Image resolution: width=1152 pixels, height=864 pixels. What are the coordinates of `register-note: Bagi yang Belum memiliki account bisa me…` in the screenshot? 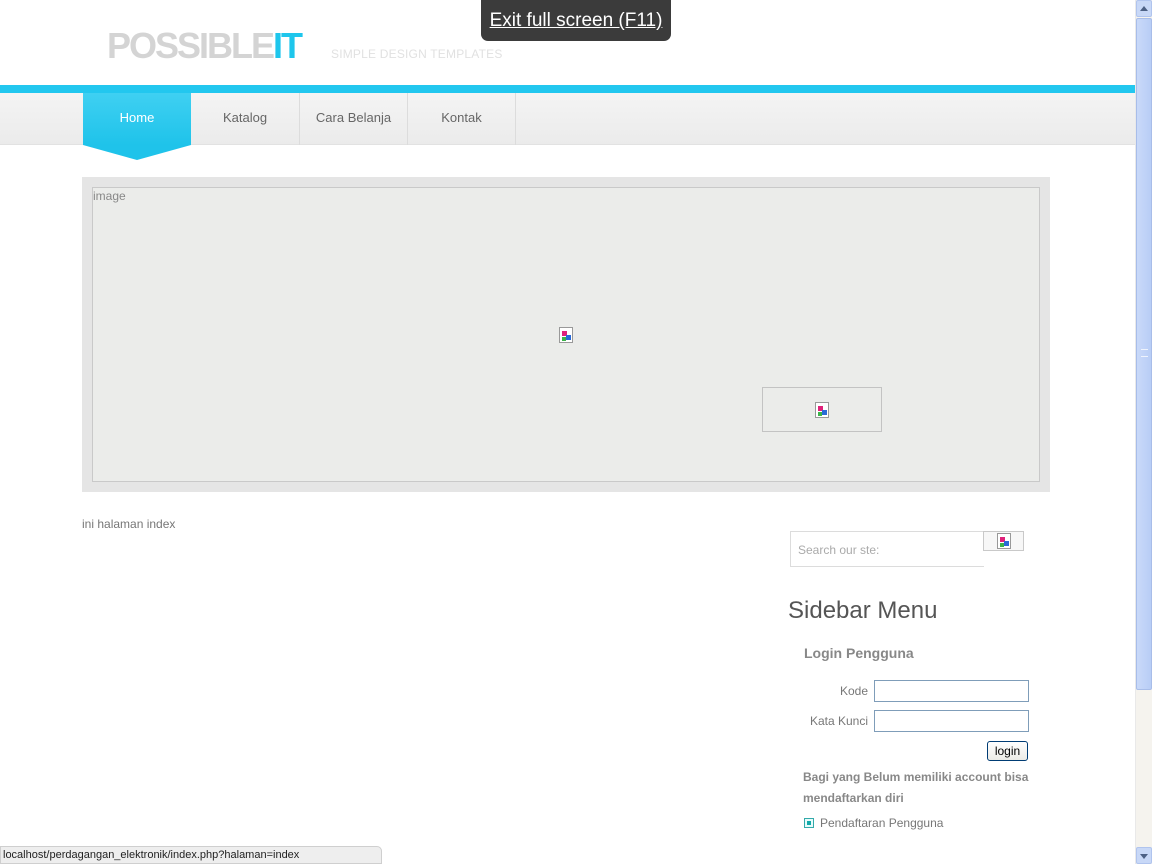 It's located at (916, 787).